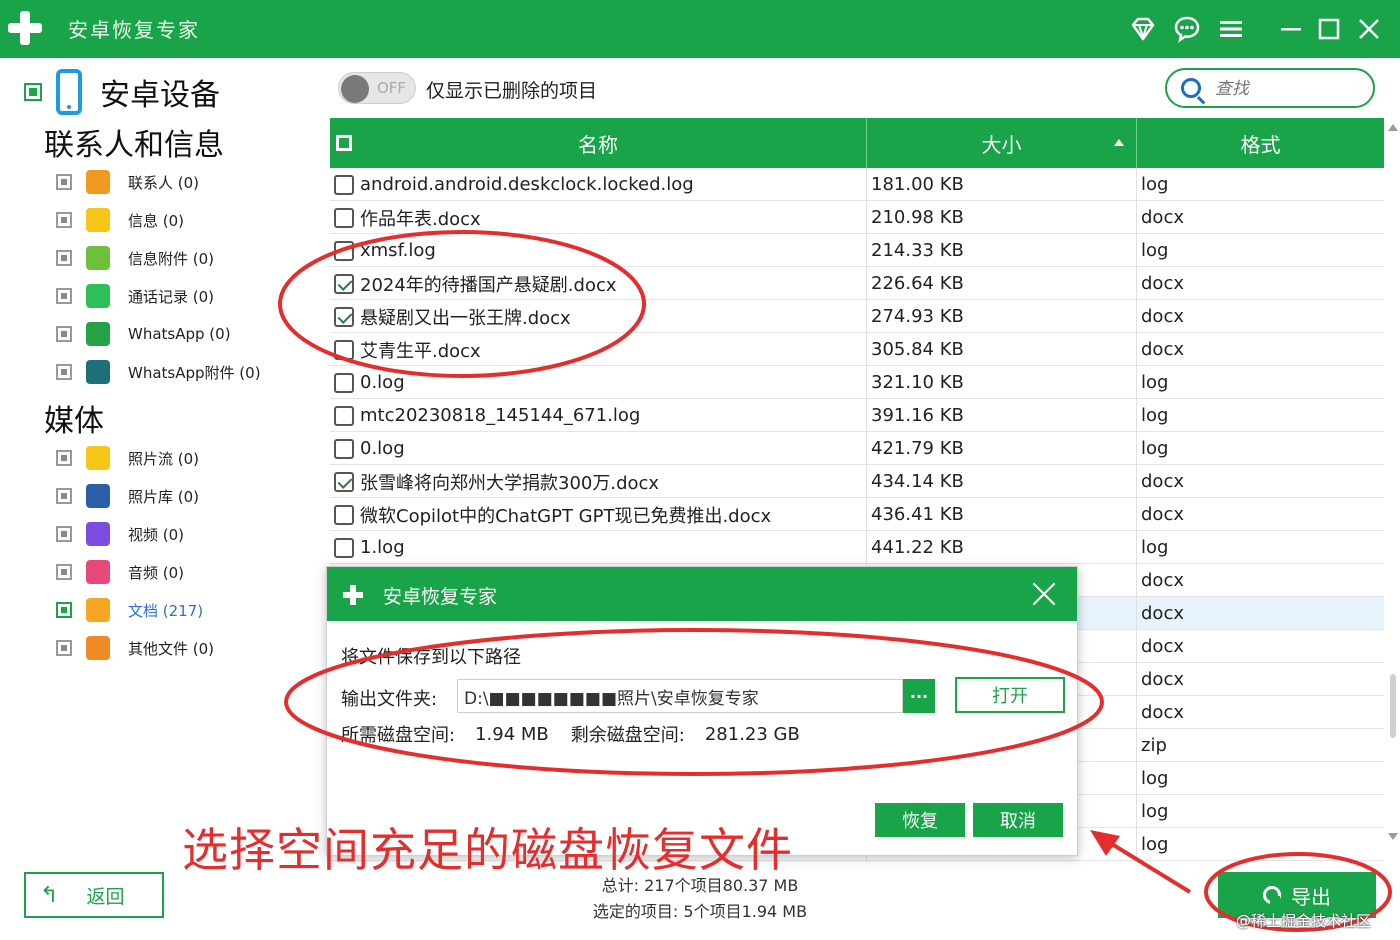  Describe the element at coordinates (487, 850) in the screenshot. I see `annotation-caption: 选择空间充足的磁盘恢复文件` at that location.